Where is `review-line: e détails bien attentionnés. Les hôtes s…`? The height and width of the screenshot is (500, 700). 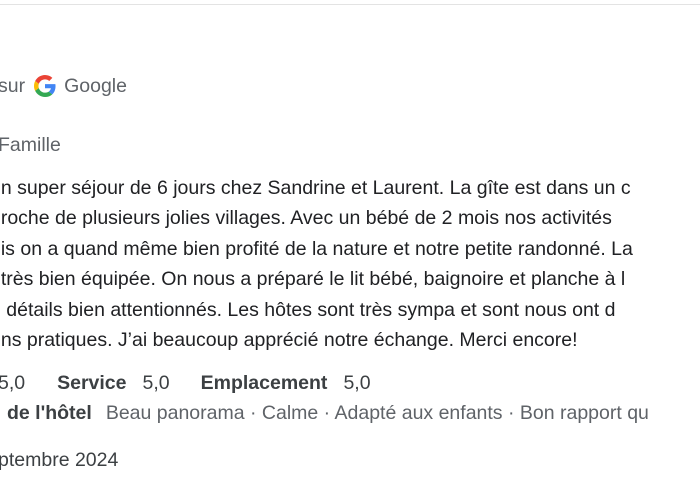
review-line: e détails bien attentionnés. Les hôtes s… is located at coordinates (308, 309).